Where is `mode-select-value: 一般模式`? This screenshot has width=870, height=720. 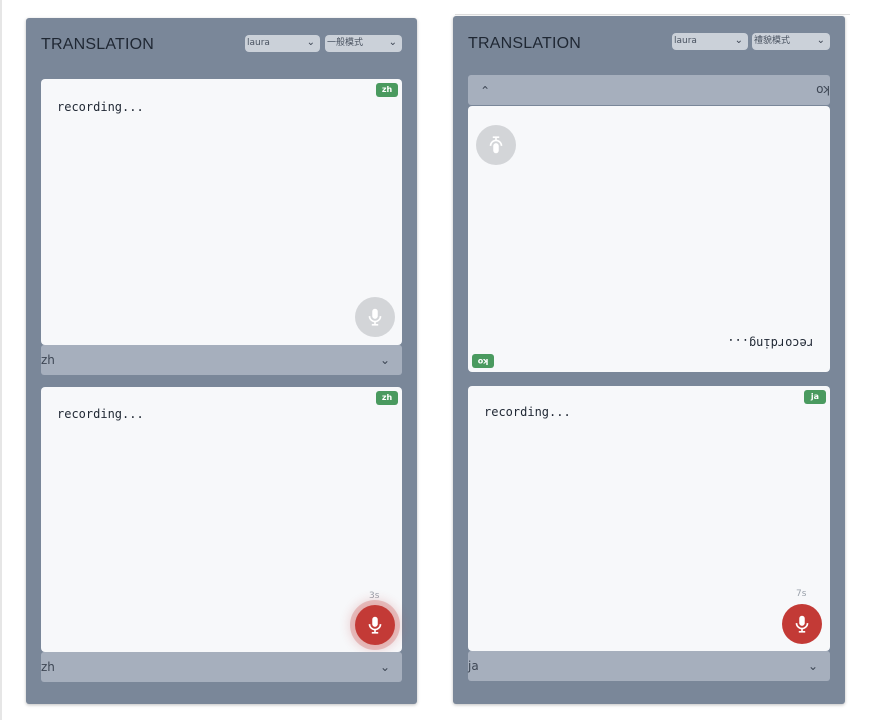 mode-select-value: 一般模式 is located at coordinates (345, 43).